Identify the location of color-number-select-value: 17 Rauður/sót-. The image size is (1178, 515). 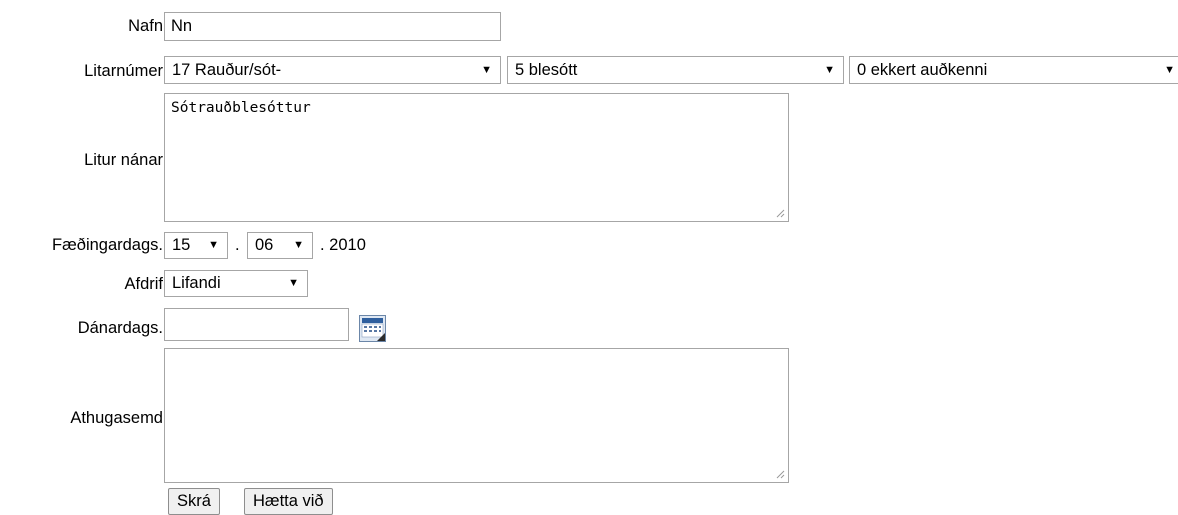
(227, 70).